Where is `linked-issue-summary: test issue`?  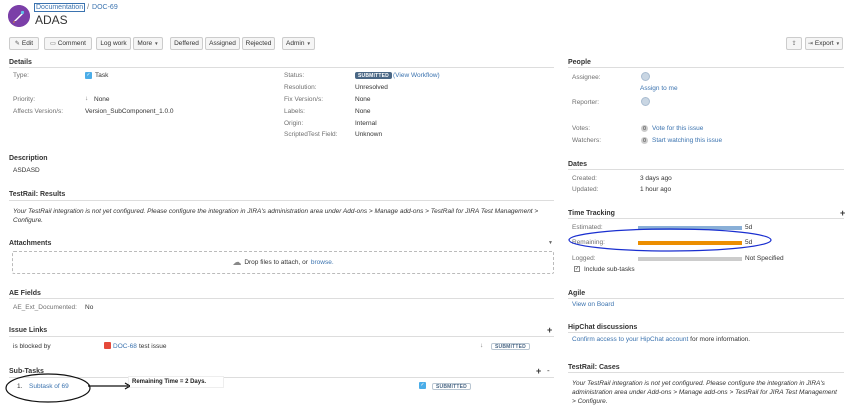
linked-issue-summary: test issue is located at coordinates (152, 346).